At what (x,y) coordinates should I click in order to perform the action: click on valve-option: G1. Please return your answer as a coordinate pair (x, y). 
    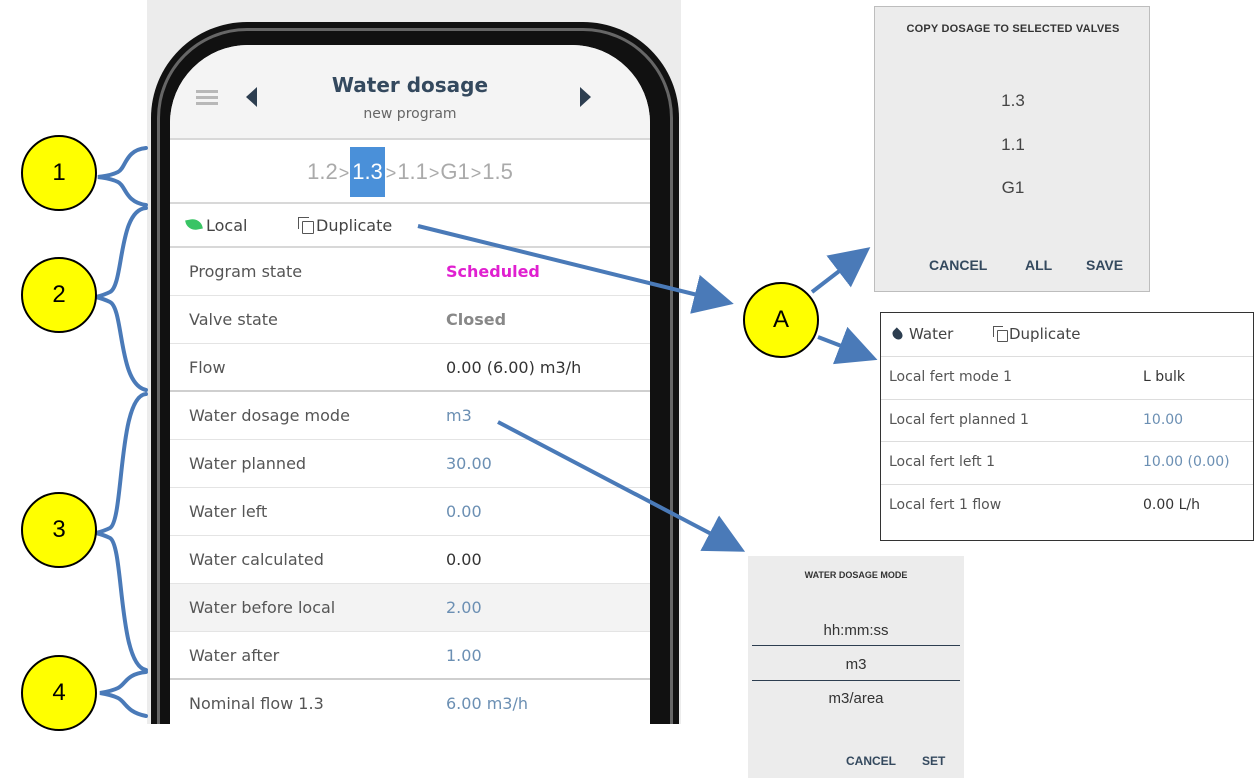
    Looking at the image, I should click on (1013, 188).